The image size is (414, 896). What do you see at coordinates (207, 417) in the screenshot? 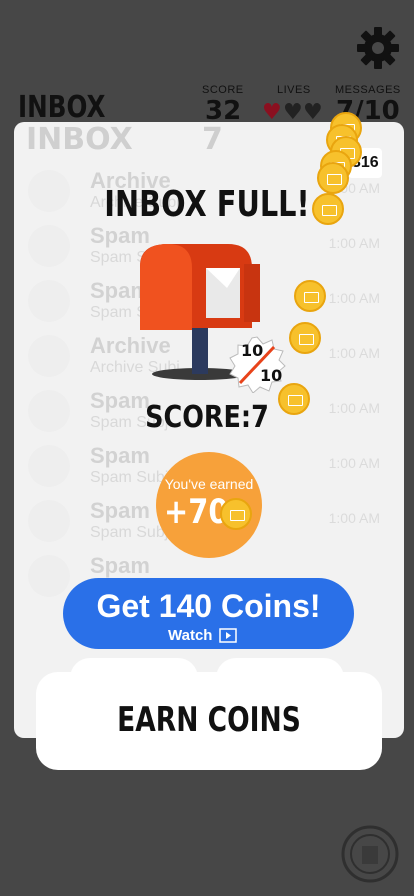
I see `final-score: SCORE:7` at bounding box center [207, 417].